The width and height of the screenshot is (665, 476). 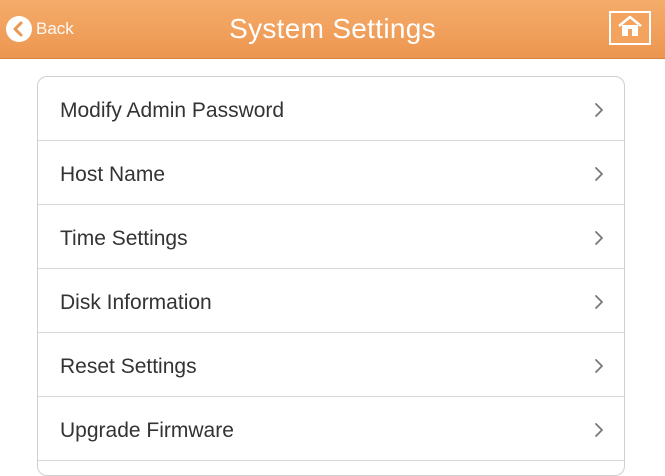 I want to click on menu-item-modify-admin-password: Modify Admin Password, so click(x=331, y=109).